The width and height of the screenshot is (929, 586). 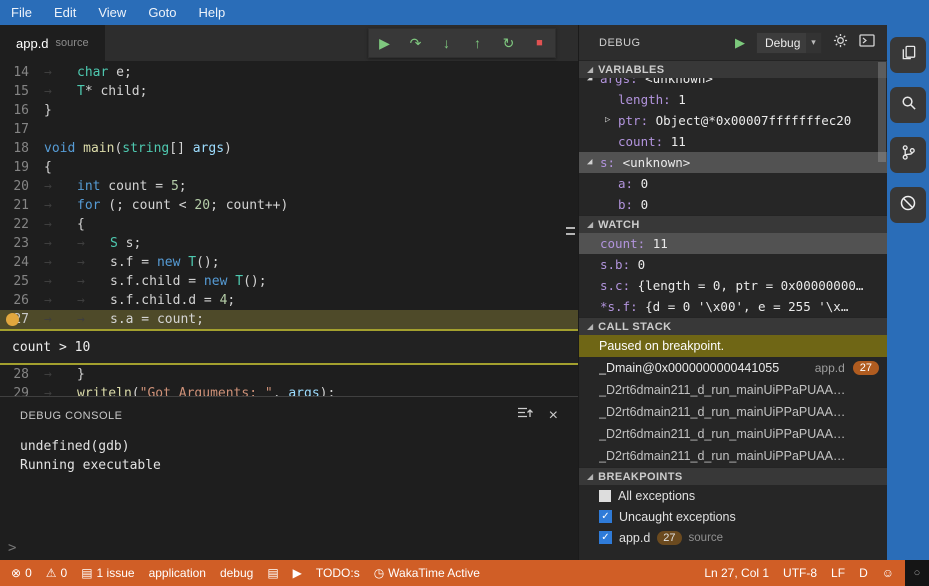 I want to click on code-line-22: 22 →{, so click(x=289, y=224).